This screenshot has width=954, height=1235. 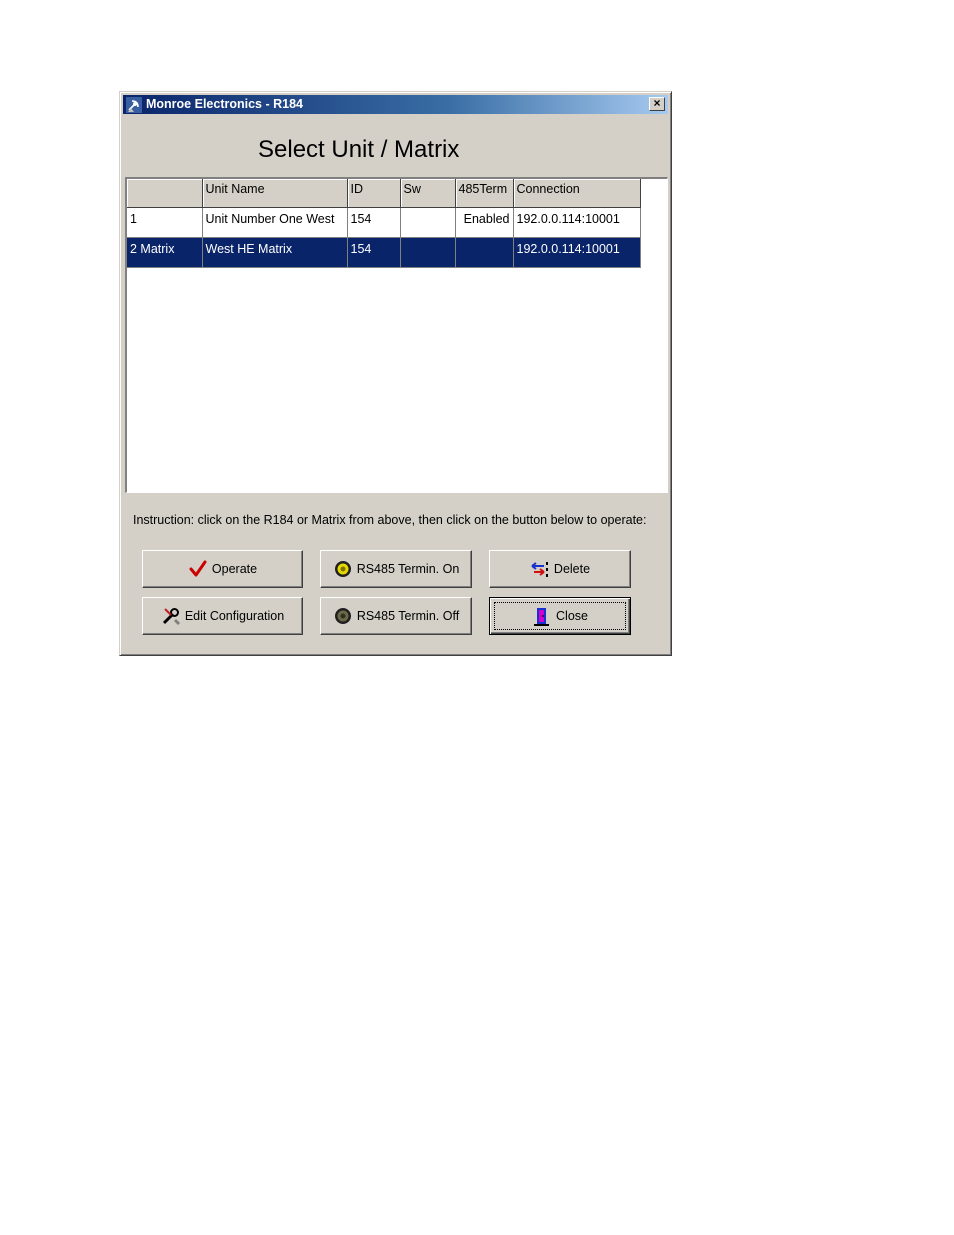 I want to click on edit-configuration-button: Edit Configuration, so click(x=222, y=616).